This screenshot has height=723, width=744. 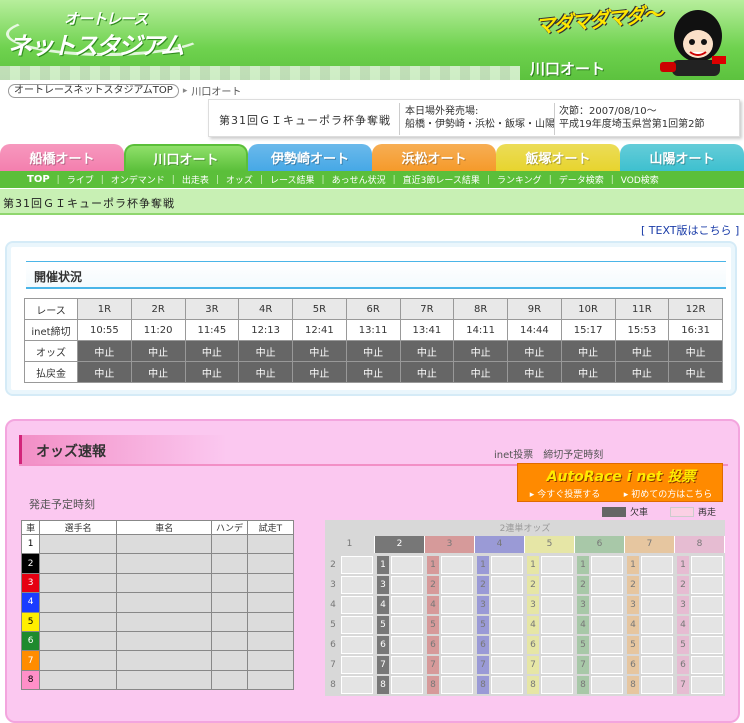 What do you see at coordinates (558, 157) in the screenshot?
I see `venue-tab-4: 飯塚オート` at bounding box center [558, 157].